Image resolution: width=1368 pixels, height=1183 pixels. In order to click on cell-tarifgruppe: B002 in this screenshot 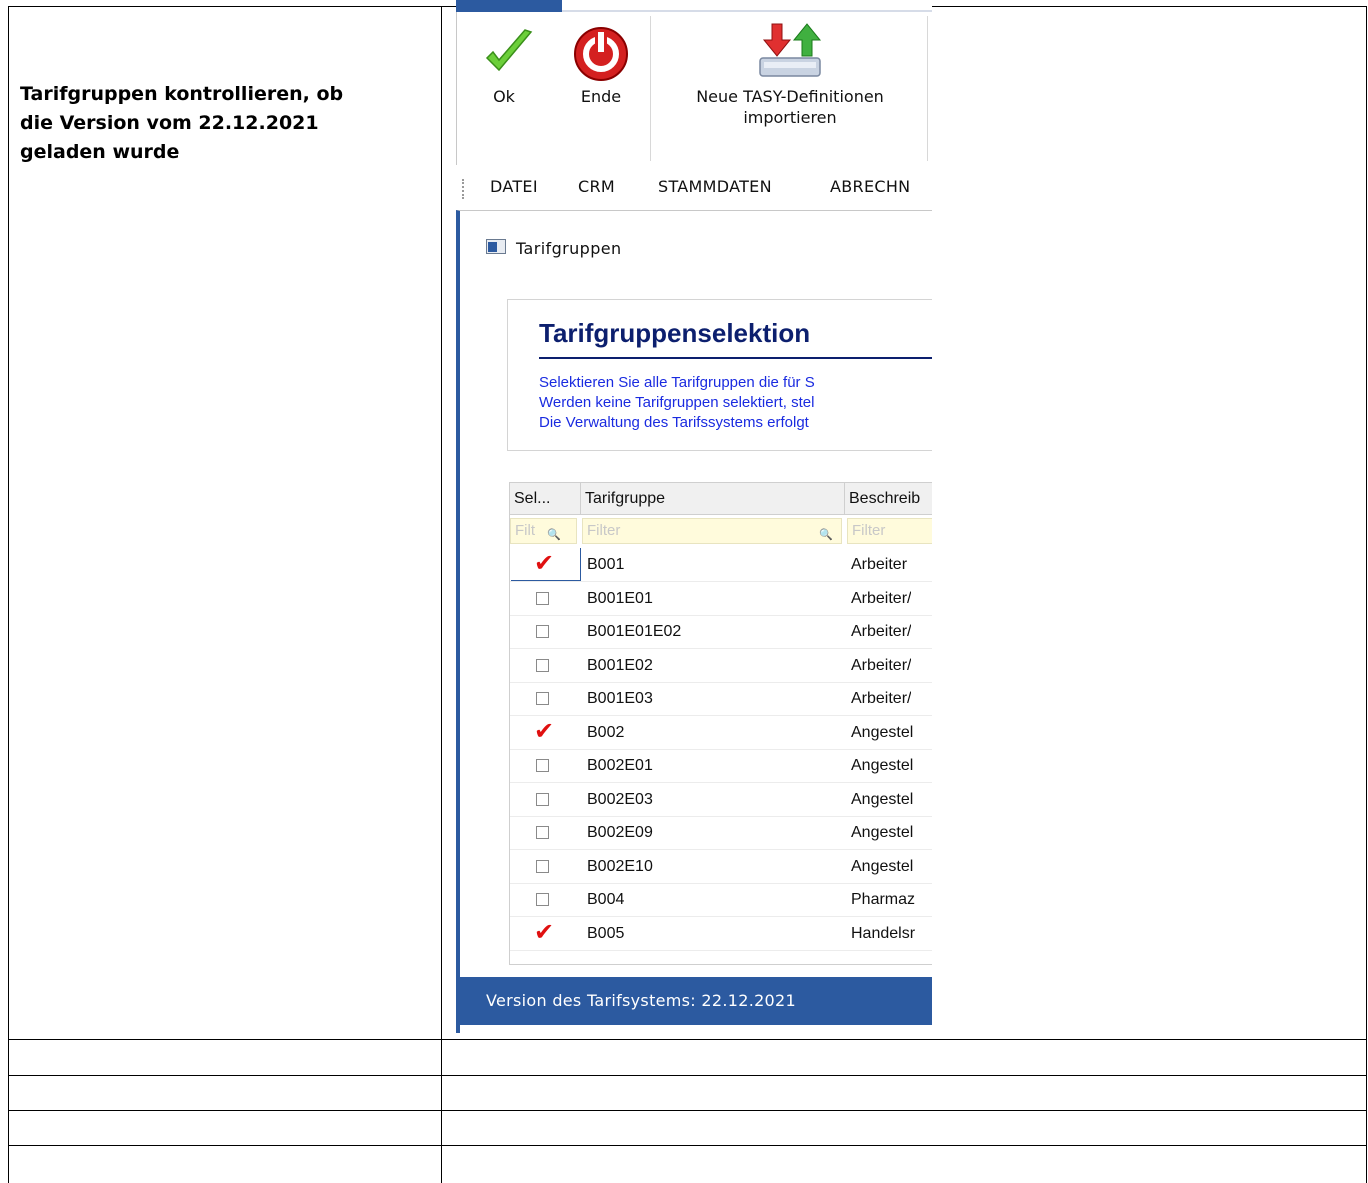, I will do `click(606, 732)`.